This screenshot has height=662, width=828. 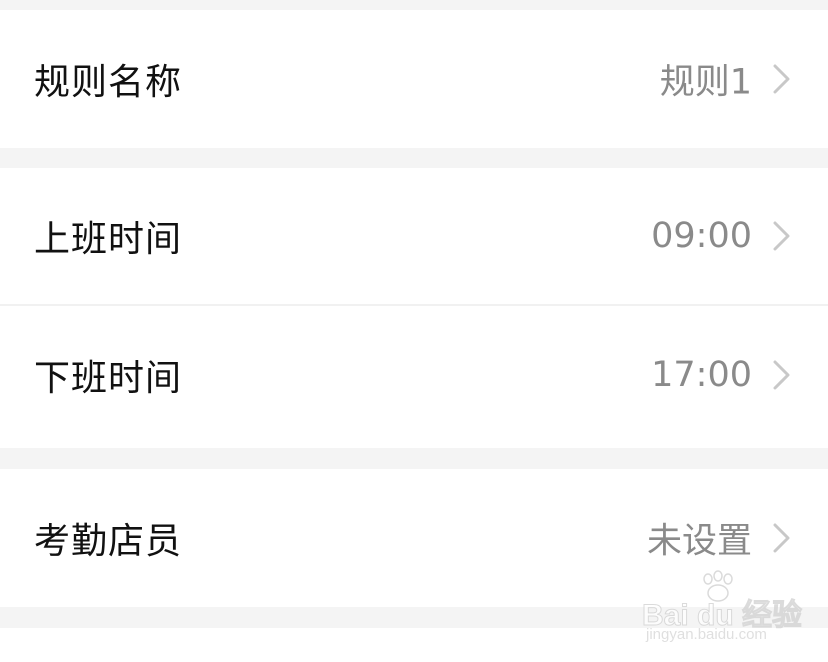 What do you see at coordinates (108, 378) in the screenshot?
I see `end-time-label: 下班时间` at bounding box center [108, 378].